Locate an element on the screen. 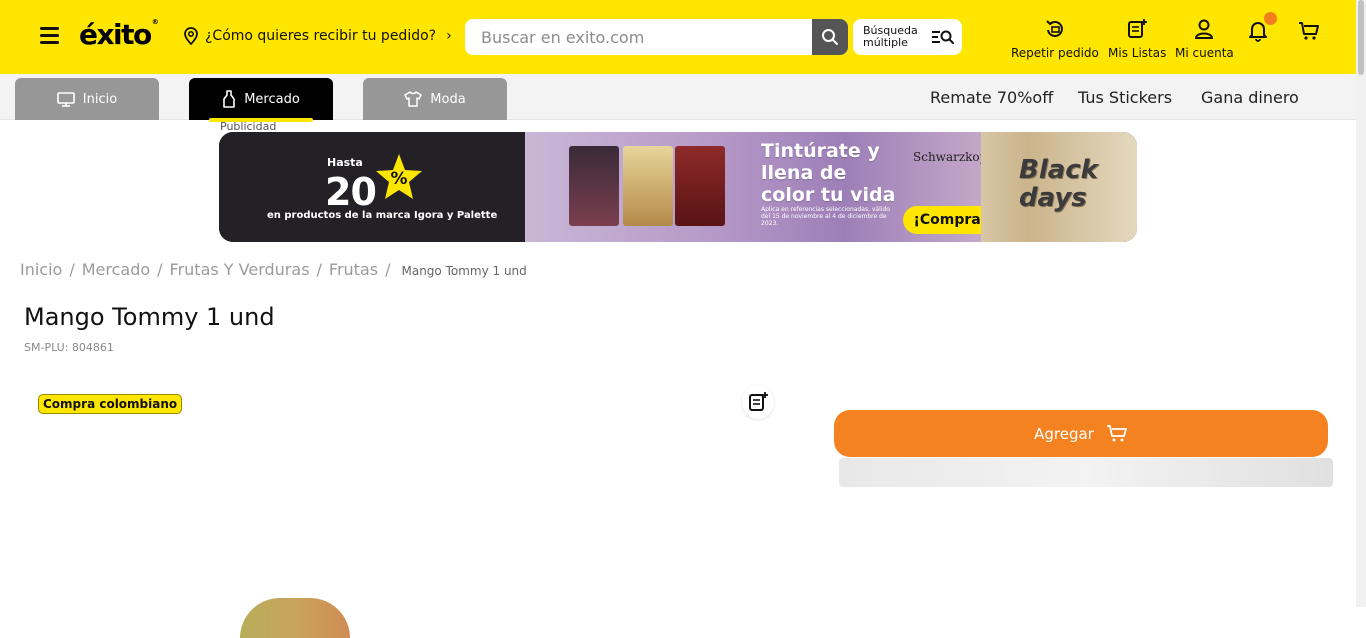  banner-percent-sign: % is located at coordinates (398, 179).